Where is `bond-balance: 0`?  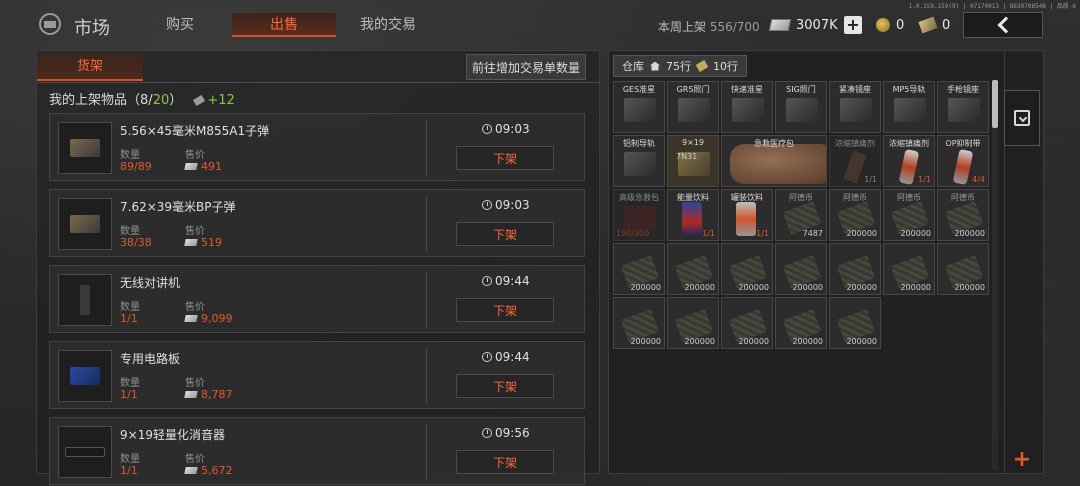
bond-balance: 0 is located at coordinates (934, 25).